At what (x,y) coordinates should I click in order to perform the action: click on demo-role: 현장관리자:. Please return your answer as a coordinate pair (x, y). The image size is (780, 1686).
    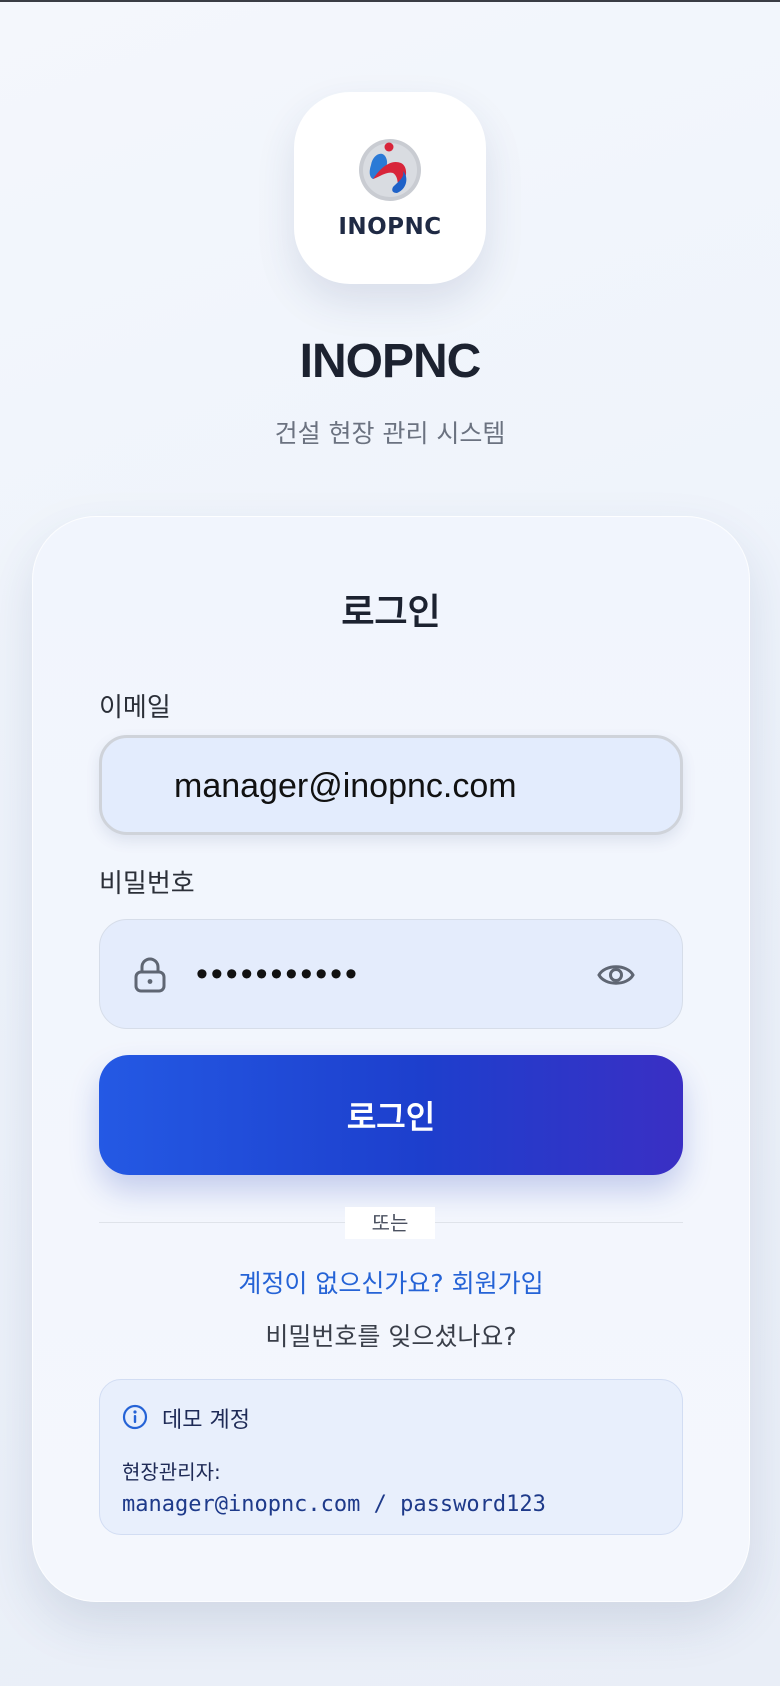
    Looking at the image, I should click on (171, 1472).